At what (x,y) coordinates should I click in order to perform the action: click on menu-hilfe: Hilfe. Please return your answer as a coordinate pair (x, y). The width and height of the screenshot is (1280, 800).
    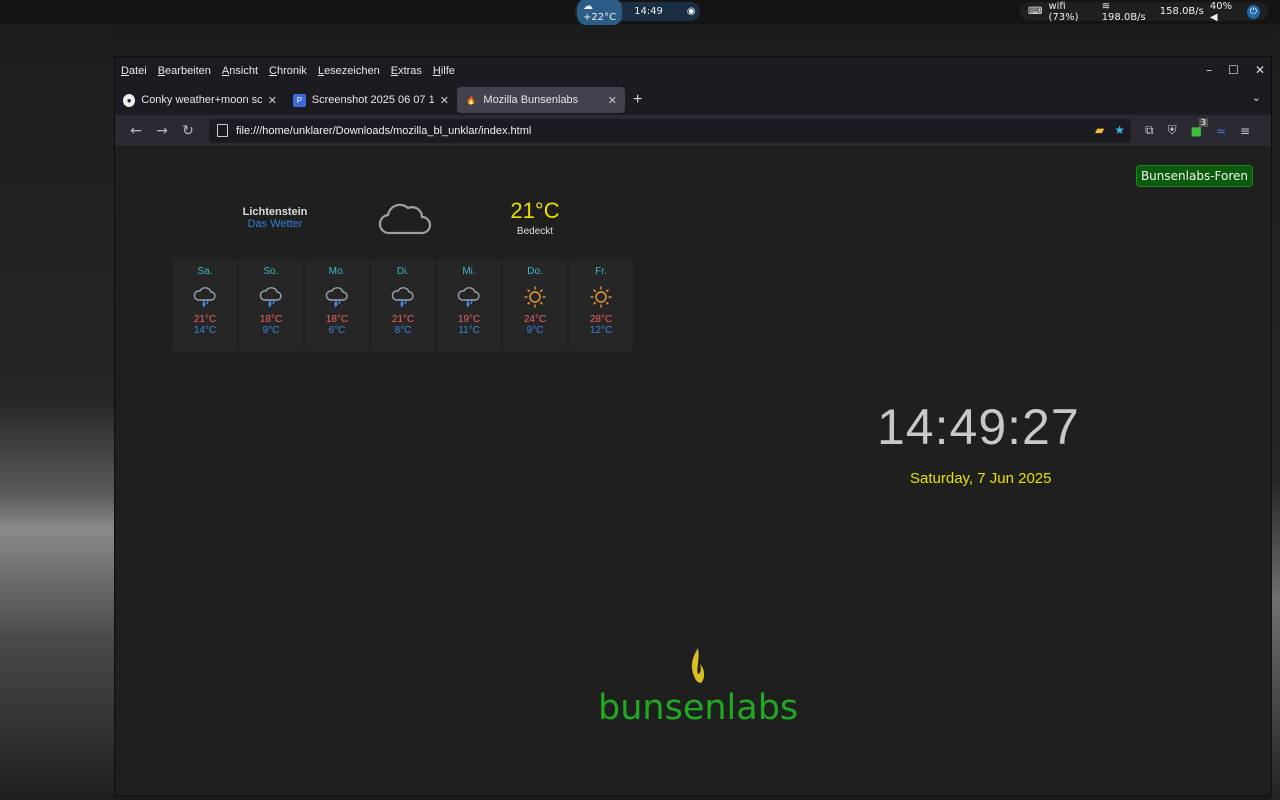
    Looking at the image, I should click on (444, 71).